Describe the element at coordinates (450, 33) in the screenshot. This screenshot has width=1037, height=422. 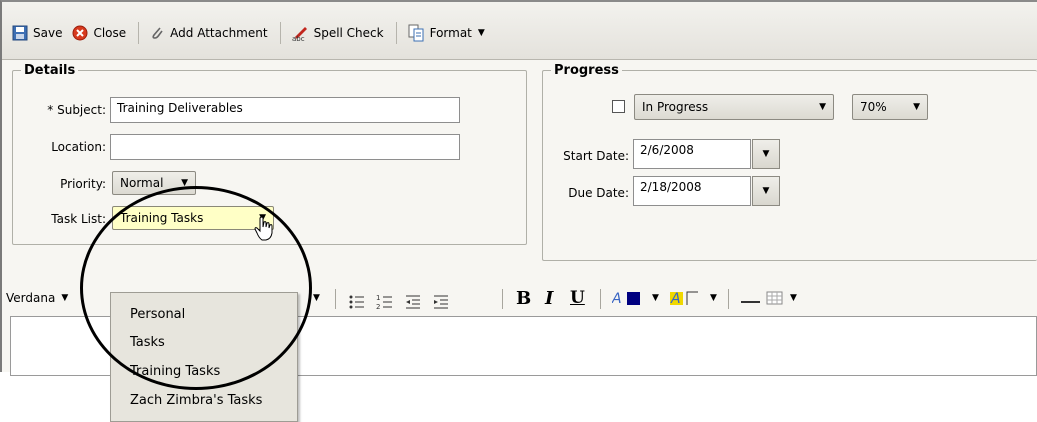
I see `format-label: Format` at that location.